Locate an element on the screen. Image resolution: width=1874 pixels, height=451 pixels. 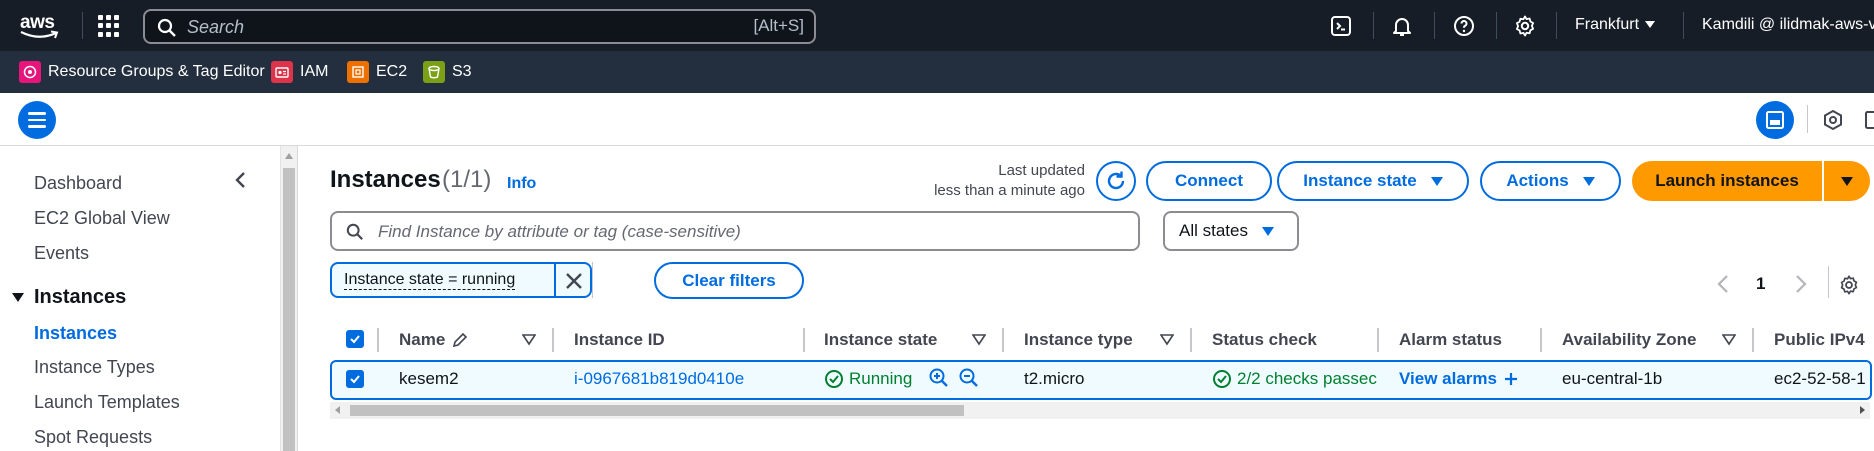
column-header-alarm-status: Alarm status is located at coordinates (1450, 340).